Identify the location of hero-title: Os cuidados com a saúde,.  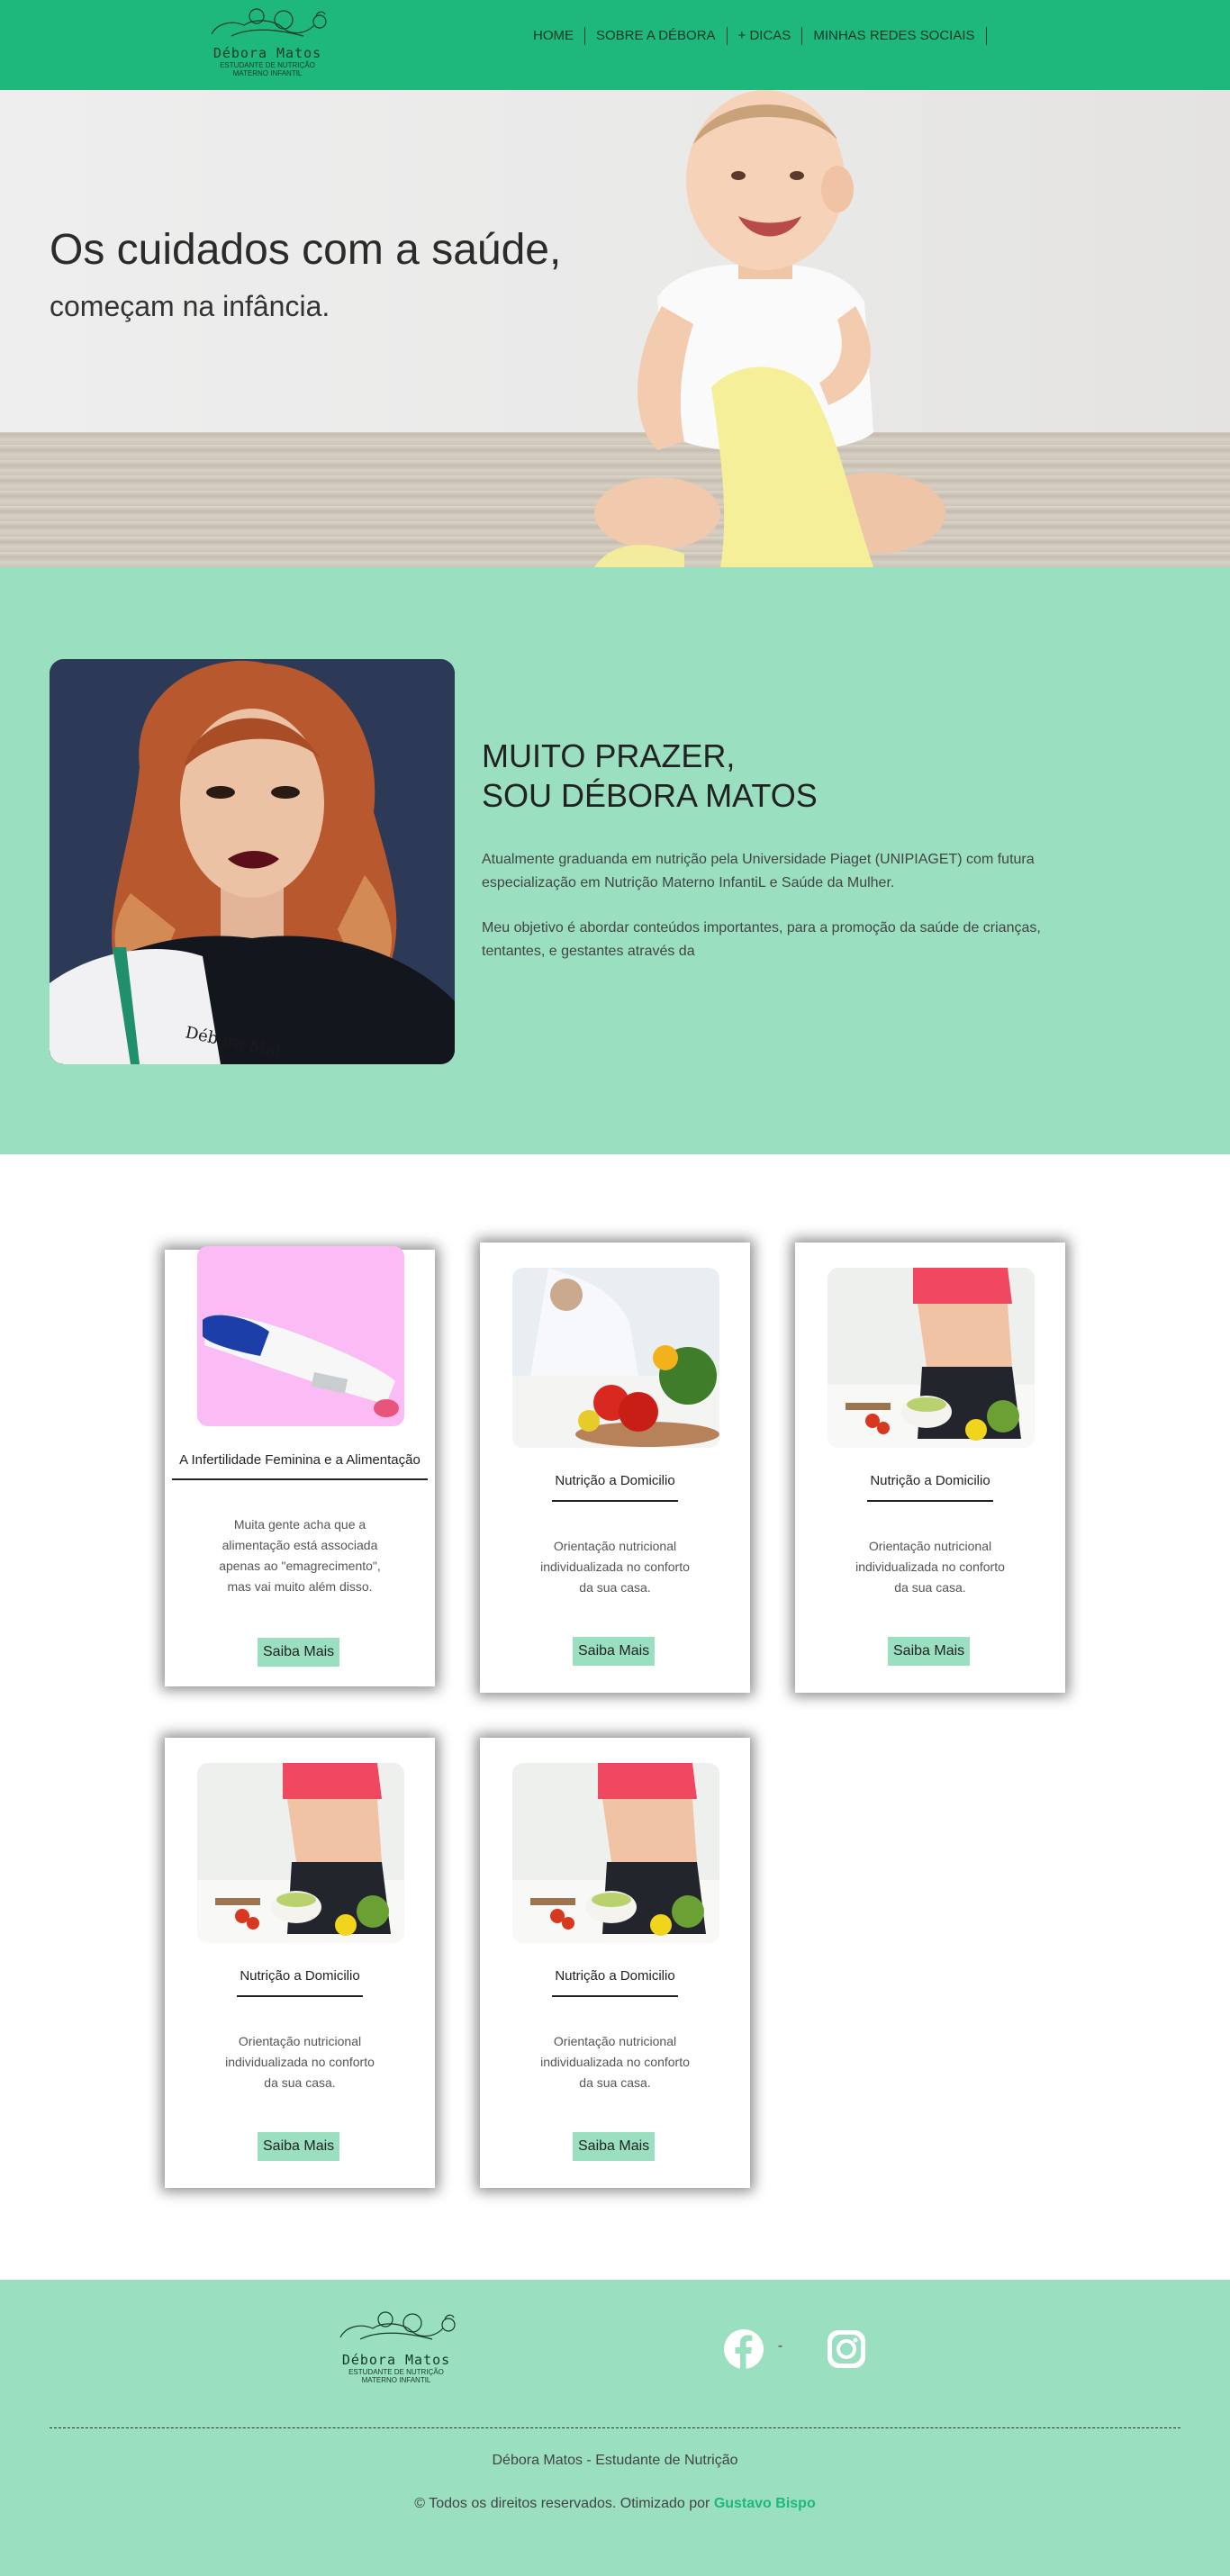
(306, 250).